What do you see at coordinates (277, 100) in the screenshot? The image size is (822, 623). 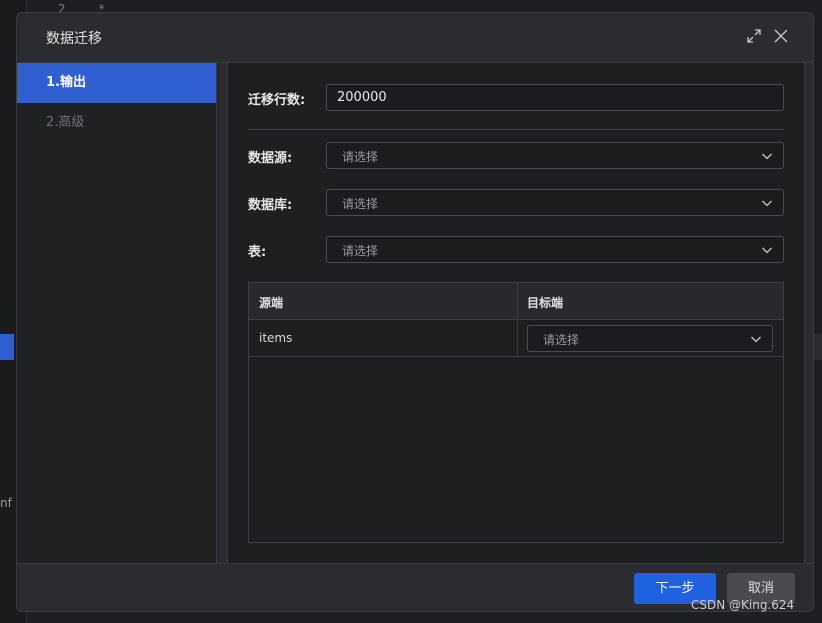 I see `rows-label: 迁移行数:` at bounding box center [277, 100].